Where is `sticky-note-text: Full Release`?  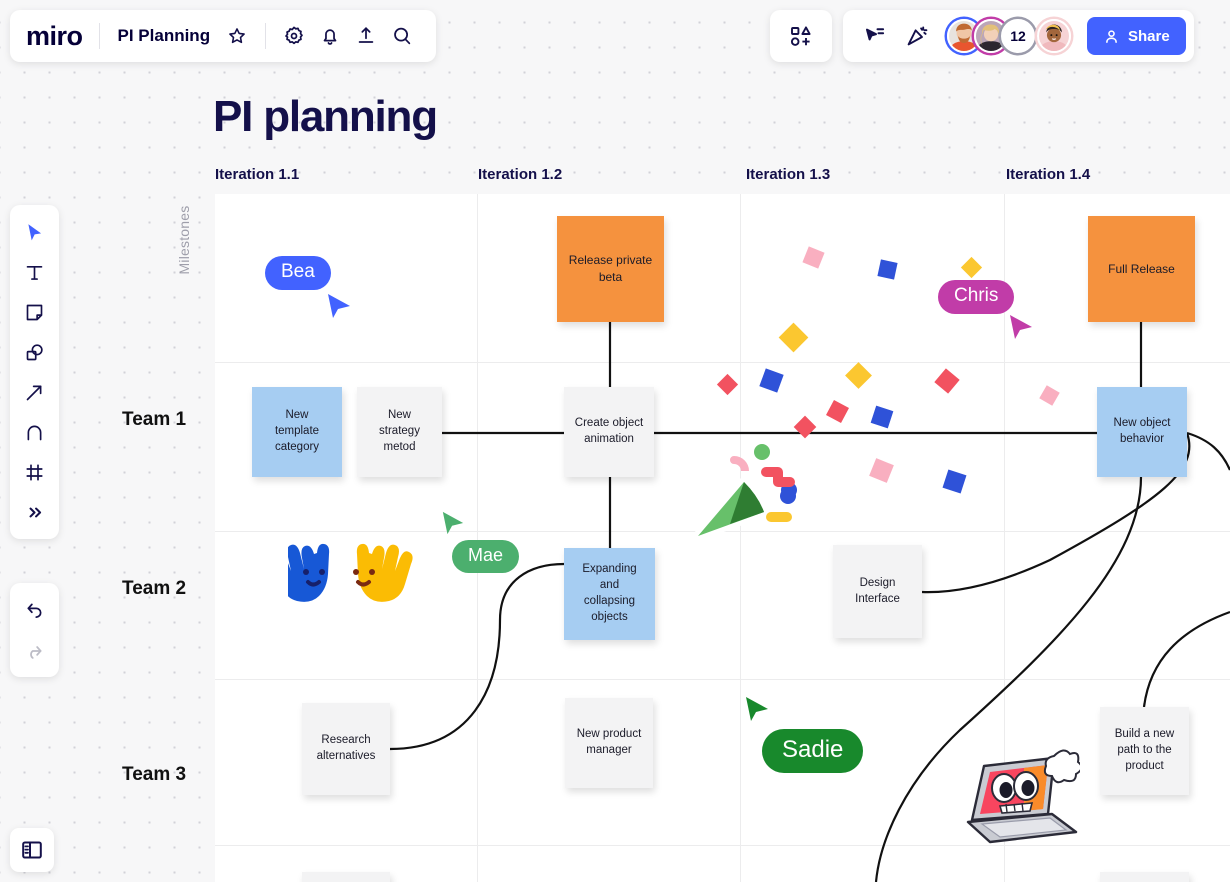
sticky-note-text: Full Release is located at coordinates (1141, 268).